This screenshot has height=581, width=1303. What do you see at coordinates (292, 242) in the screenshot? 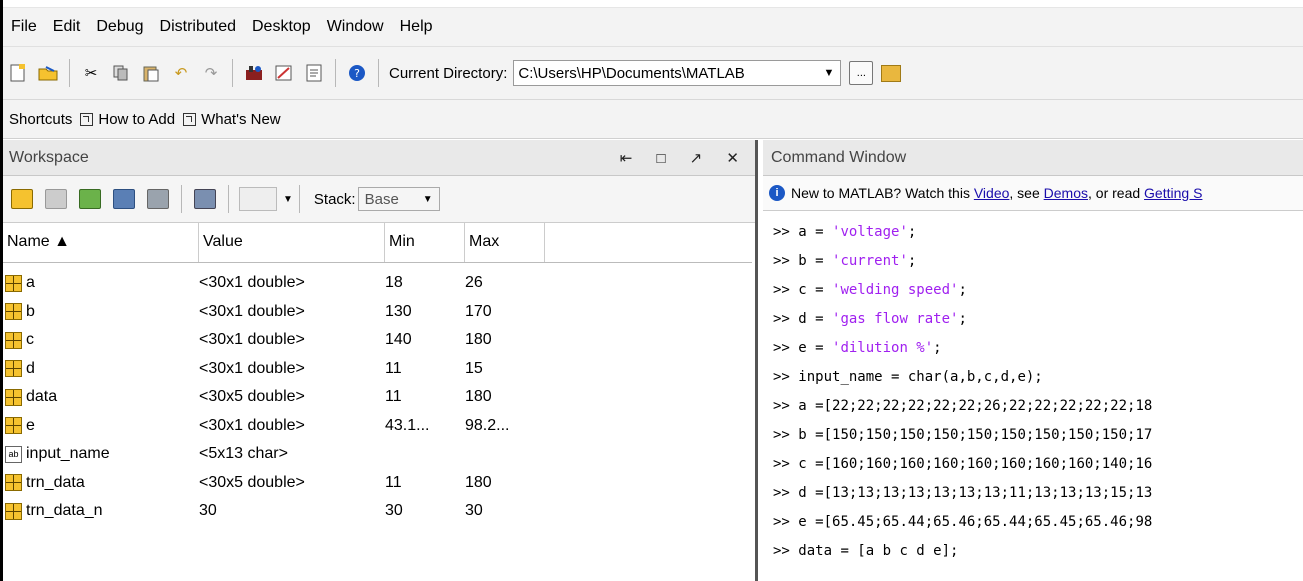
I see `column-header-value: Value` at bounding box center [292, 242].